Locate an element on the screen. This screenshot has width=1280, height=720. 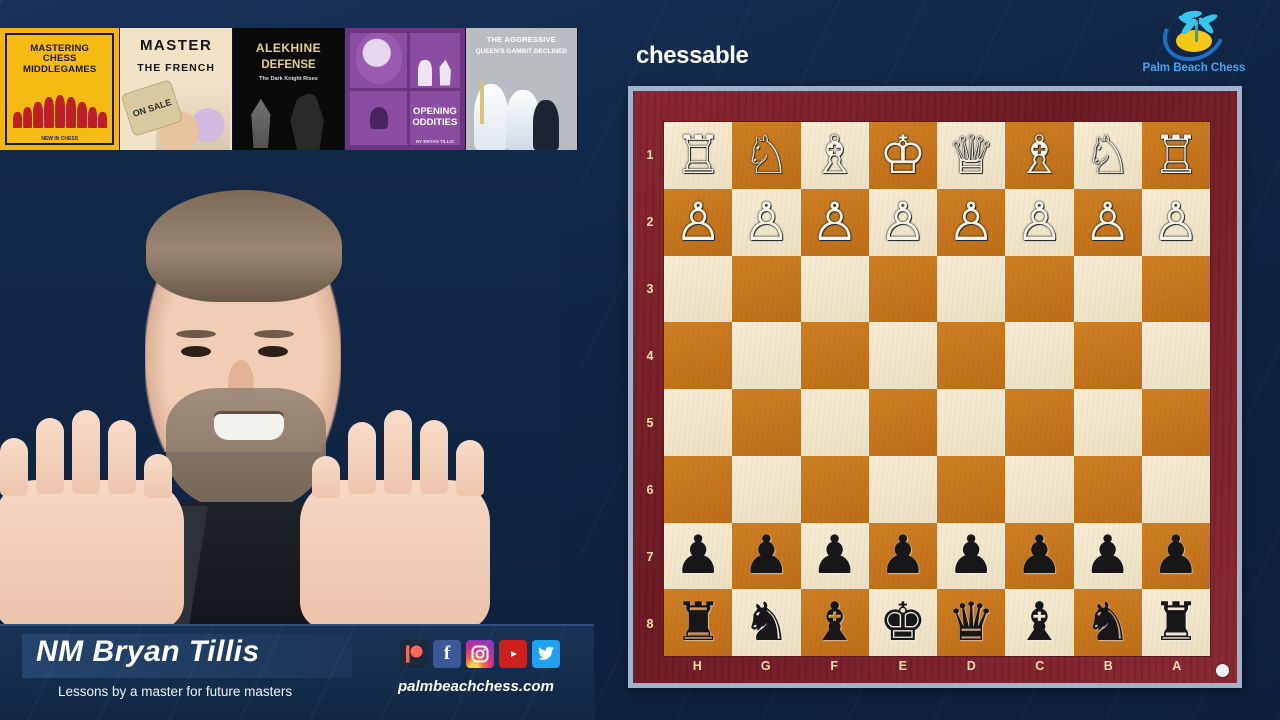
piece-b-E8: ♚ is located at coordinates (903, 622).